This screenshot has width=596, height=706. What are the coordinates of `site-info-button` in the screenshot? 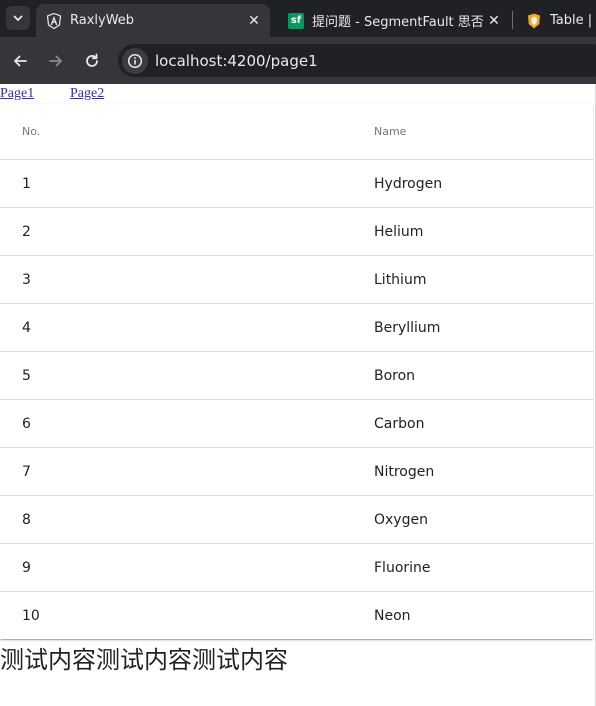 It's located at (135, 61).